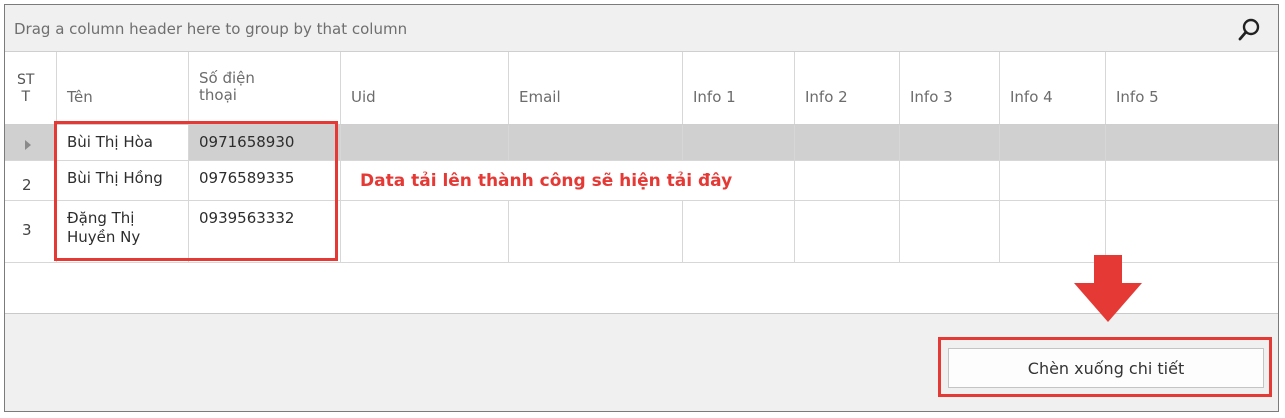  I want to click on column-header-info-3: Info 3, so click(950, 88).